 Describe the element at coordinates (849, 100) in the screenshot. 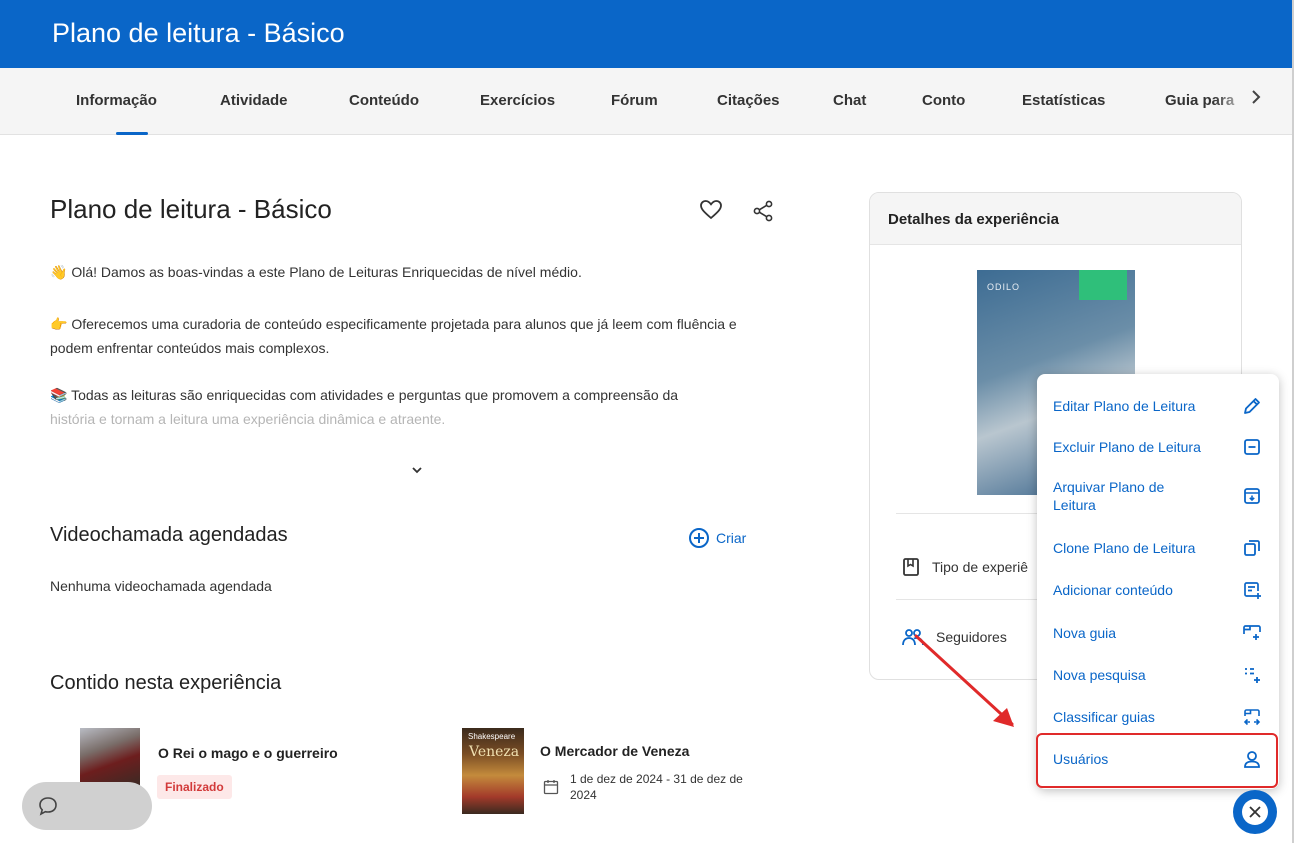

I see `tab-chat: Chat` at that location.